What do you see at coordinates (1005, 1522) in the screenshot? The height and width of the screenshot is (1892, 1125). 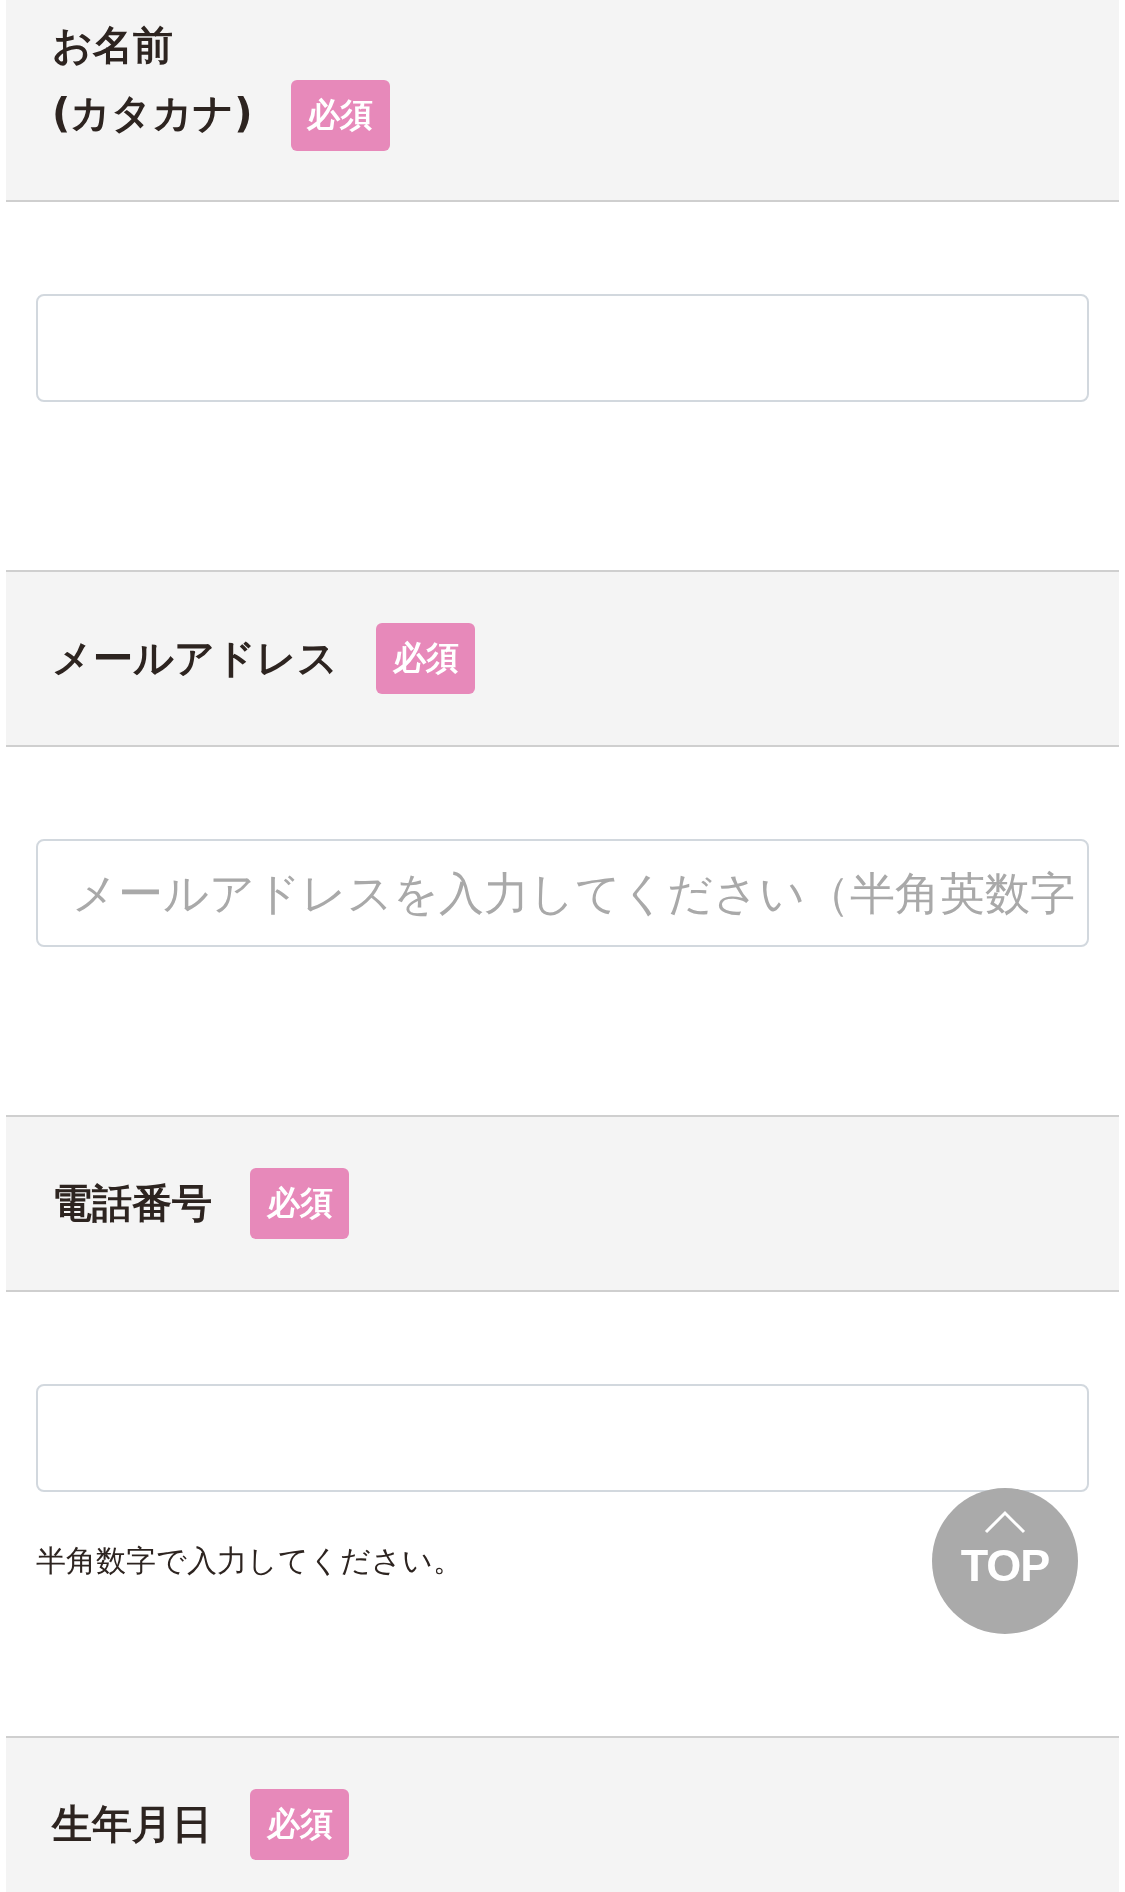 I see `chevron-up-icon` at bounding box center [1005, 1522].